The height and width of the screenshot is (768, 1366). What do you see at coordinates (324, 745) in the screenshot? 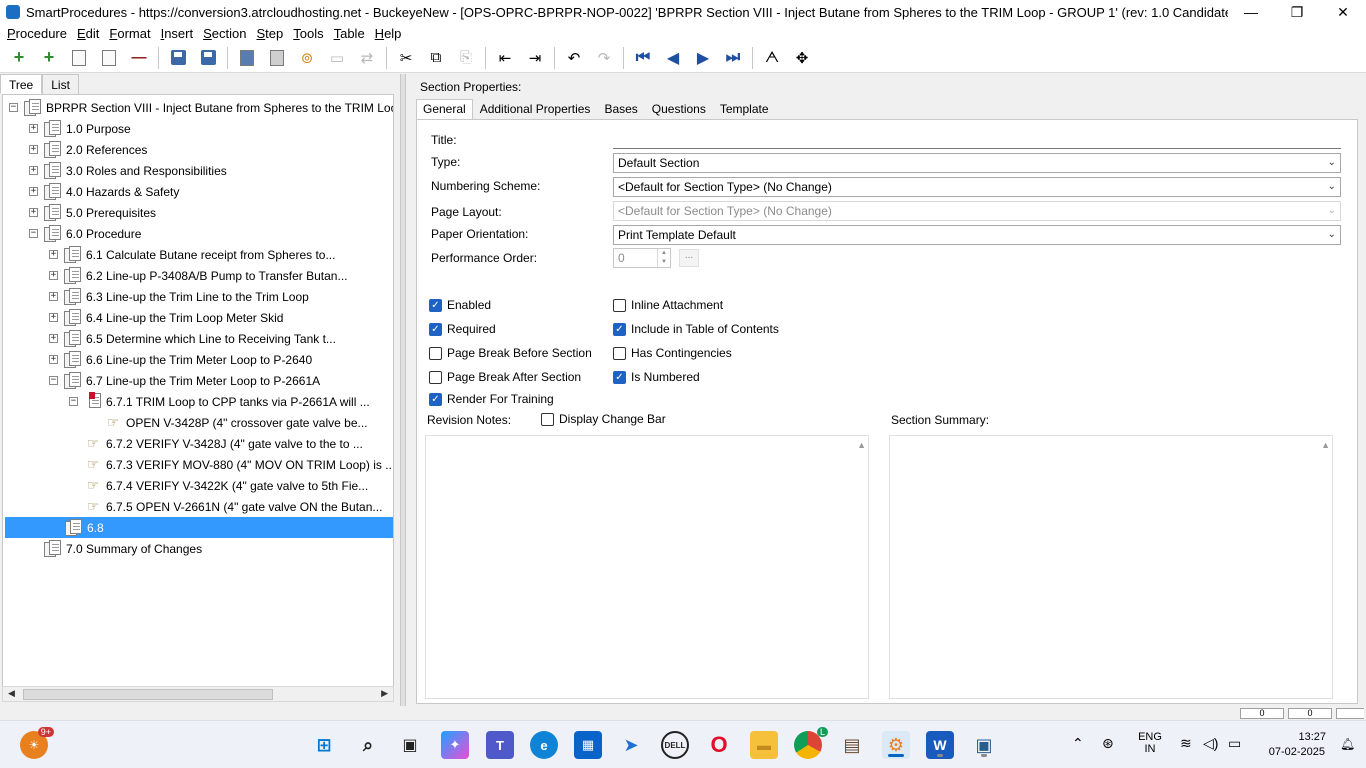
I see `windows-start-icon: ⊞` at bounding box center [324, 745].